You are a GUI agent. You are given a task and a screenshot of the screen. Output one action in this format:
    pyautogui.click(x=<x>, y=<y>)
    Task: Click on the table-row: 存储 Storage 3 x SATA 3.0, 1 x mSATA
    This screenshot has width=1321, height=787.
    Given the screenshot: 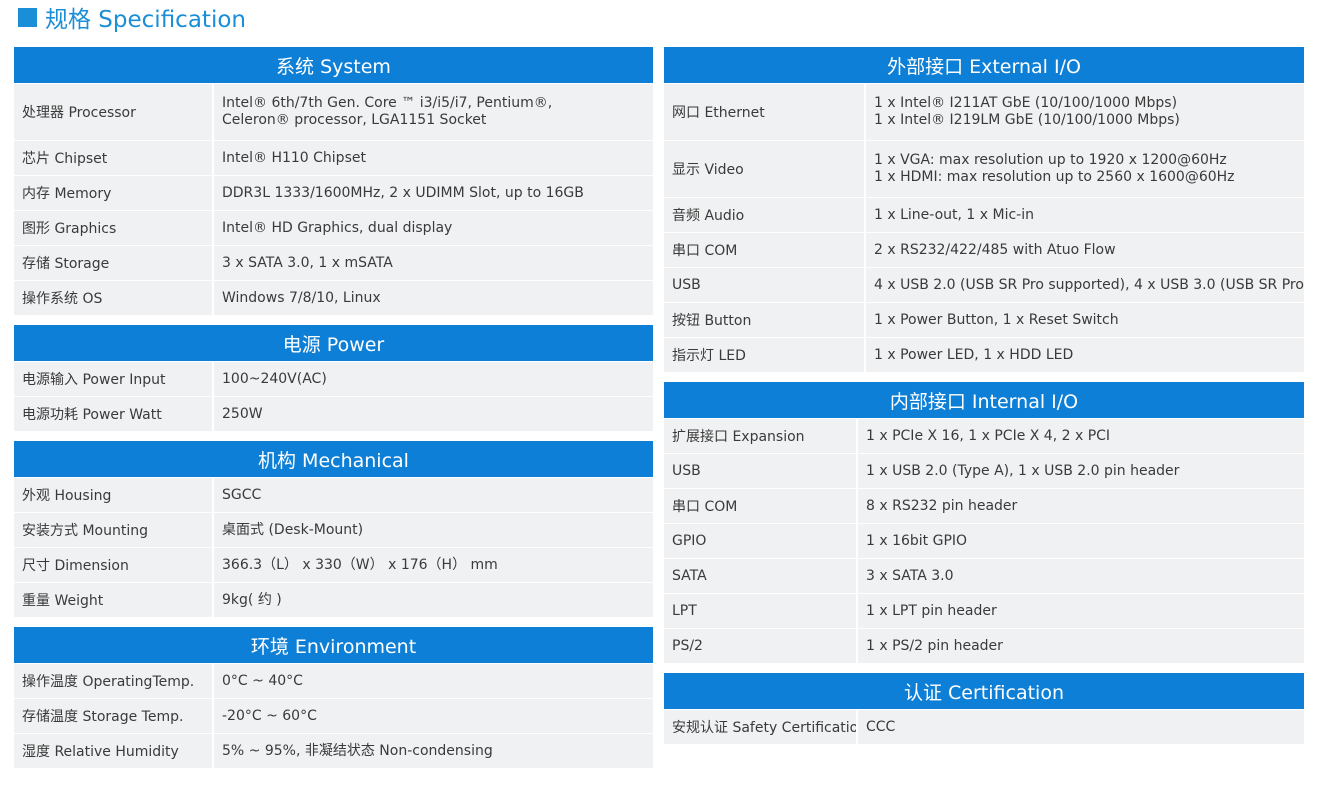 What is the action you would take?
    pyautogui.click(x=333, y=262)
    